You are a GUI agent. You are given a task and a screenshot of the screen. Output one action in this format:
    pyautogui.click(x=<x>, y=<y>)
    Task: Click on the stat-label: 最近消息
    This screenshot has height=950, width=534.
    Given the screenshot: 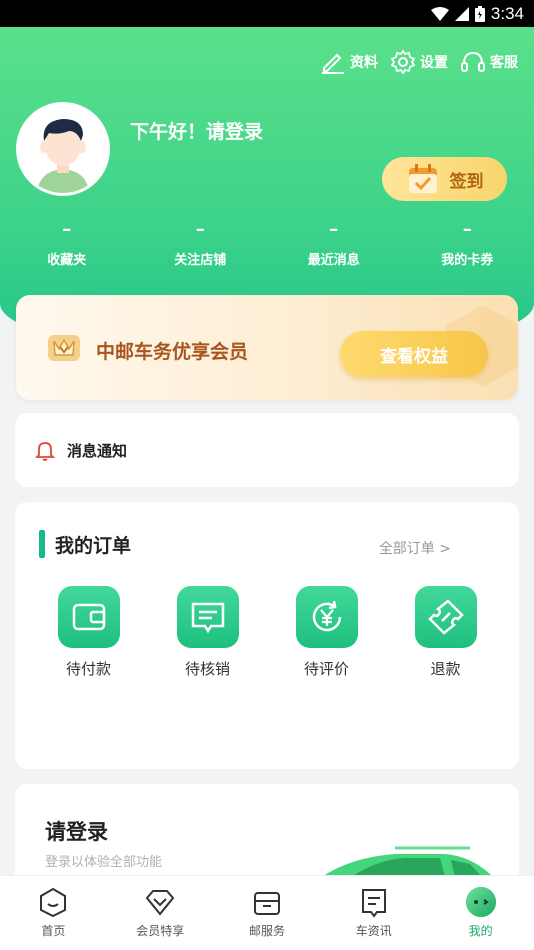 What is the action you would take?
    pyautogui.click(x=333, y=260)
    